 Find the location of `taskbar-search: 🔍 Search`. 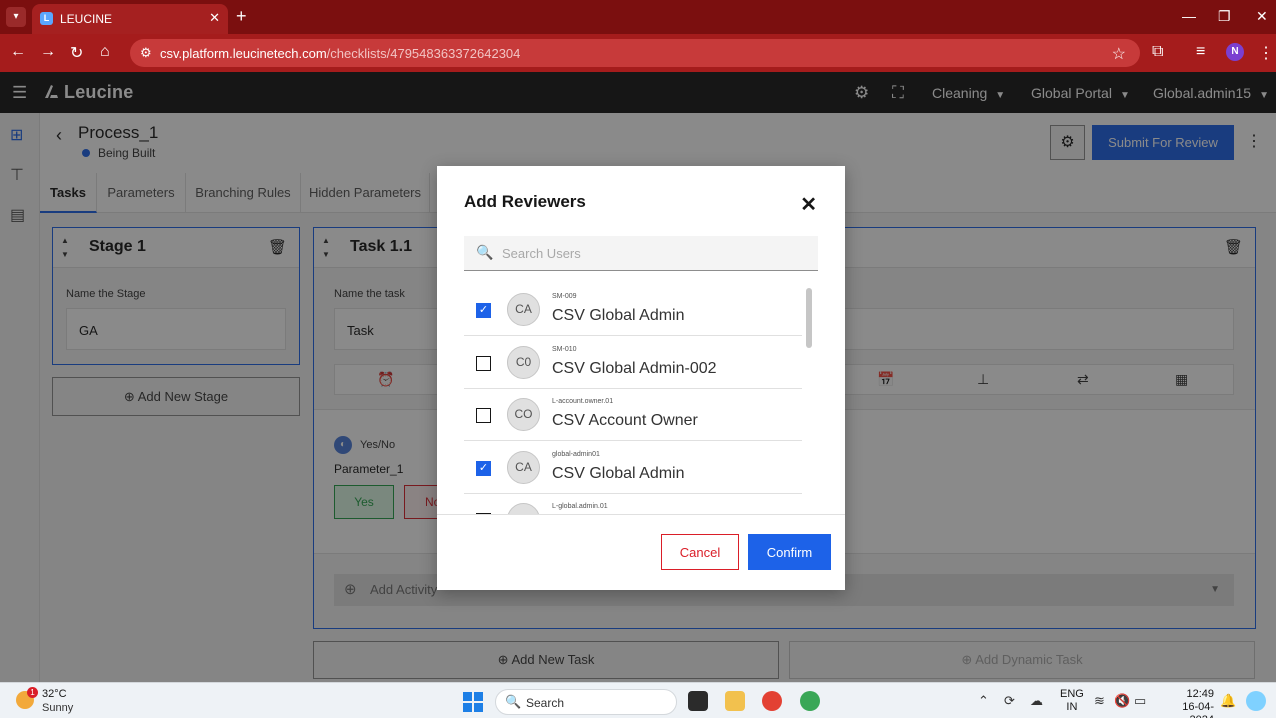

taskbar-search: 🔍 Search is located at coordinates (586, 702).